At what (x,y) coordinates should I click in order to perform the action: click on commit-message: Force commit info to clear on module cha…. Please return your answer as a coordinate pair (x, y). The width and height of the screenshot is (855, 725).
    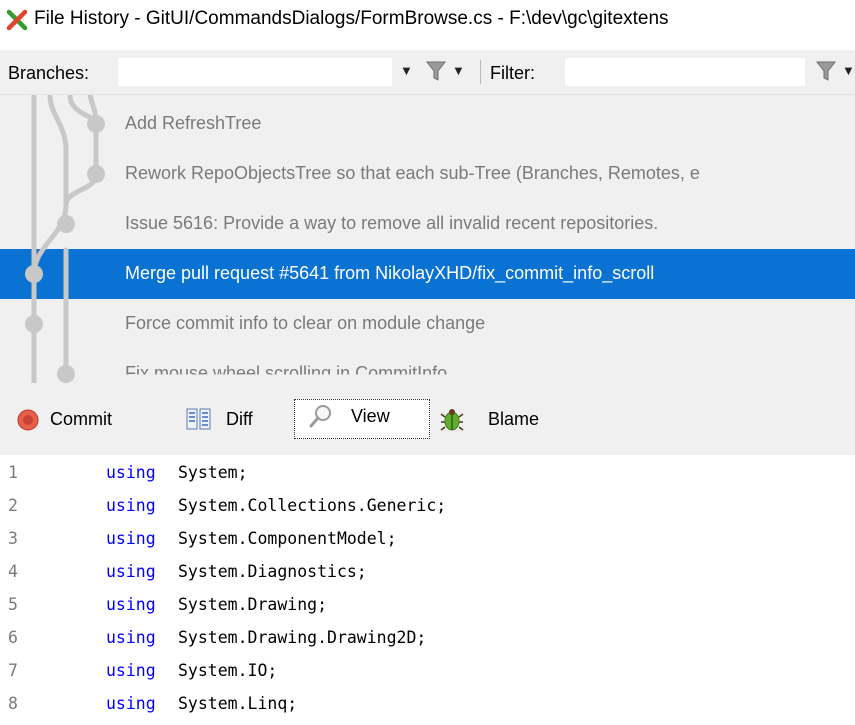
    Looking at the image, I should click on (305, 323).